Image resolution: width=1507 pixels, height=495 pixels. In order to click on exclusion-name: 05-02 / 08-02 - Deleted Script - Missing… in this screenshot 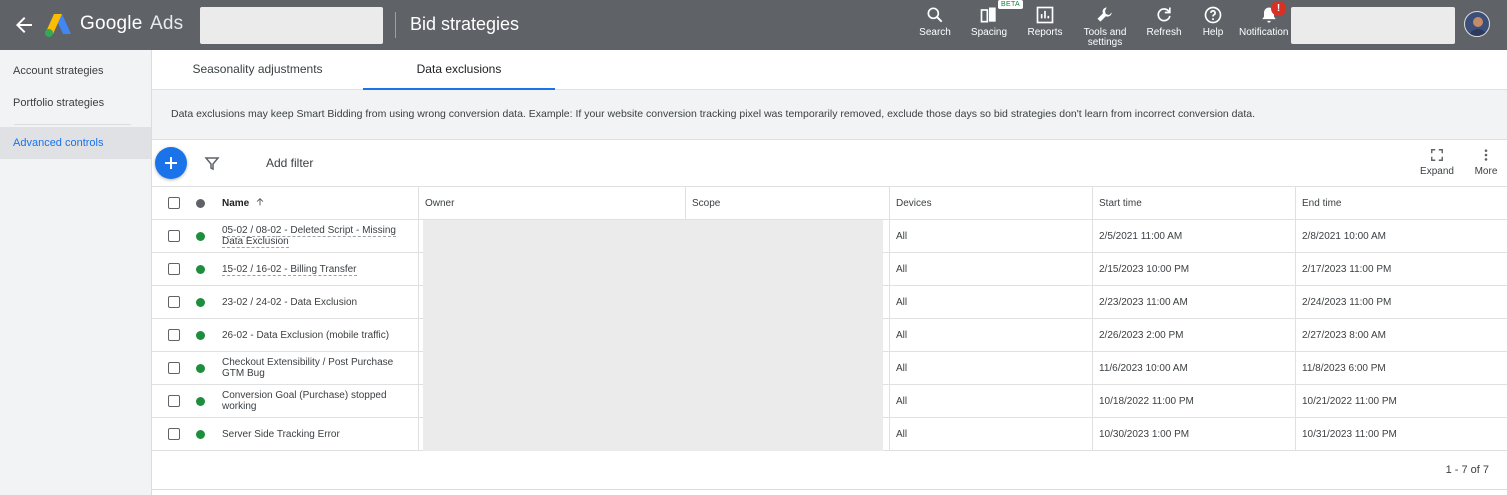, I will do `click(309, 236)`.